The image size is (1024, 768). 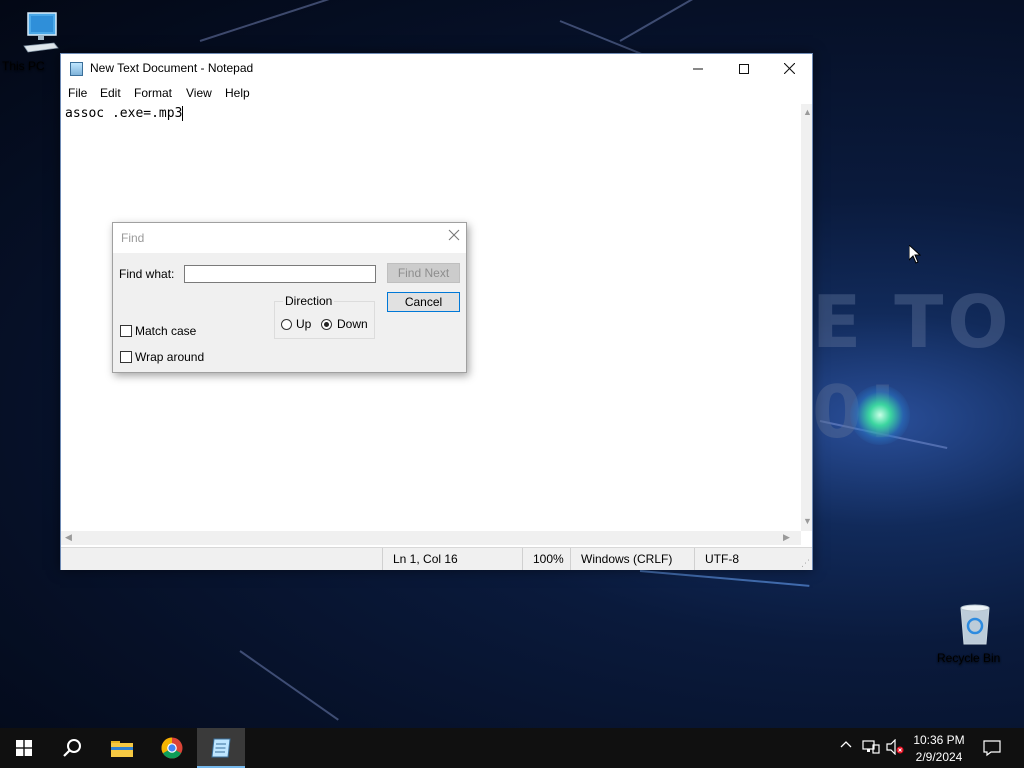 I want to click on start-button, so click(x=24, y=748).